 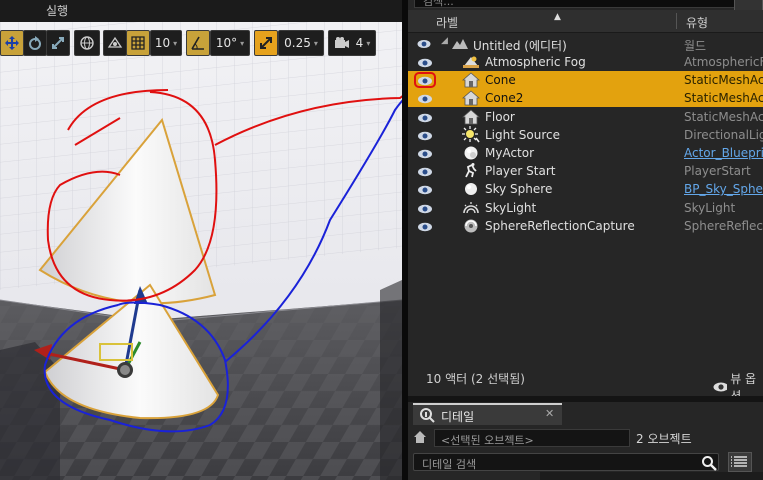 I want to click on outliner-root-row: ◢ Untitled (에디터) 월드, so click(x=585, y=44).